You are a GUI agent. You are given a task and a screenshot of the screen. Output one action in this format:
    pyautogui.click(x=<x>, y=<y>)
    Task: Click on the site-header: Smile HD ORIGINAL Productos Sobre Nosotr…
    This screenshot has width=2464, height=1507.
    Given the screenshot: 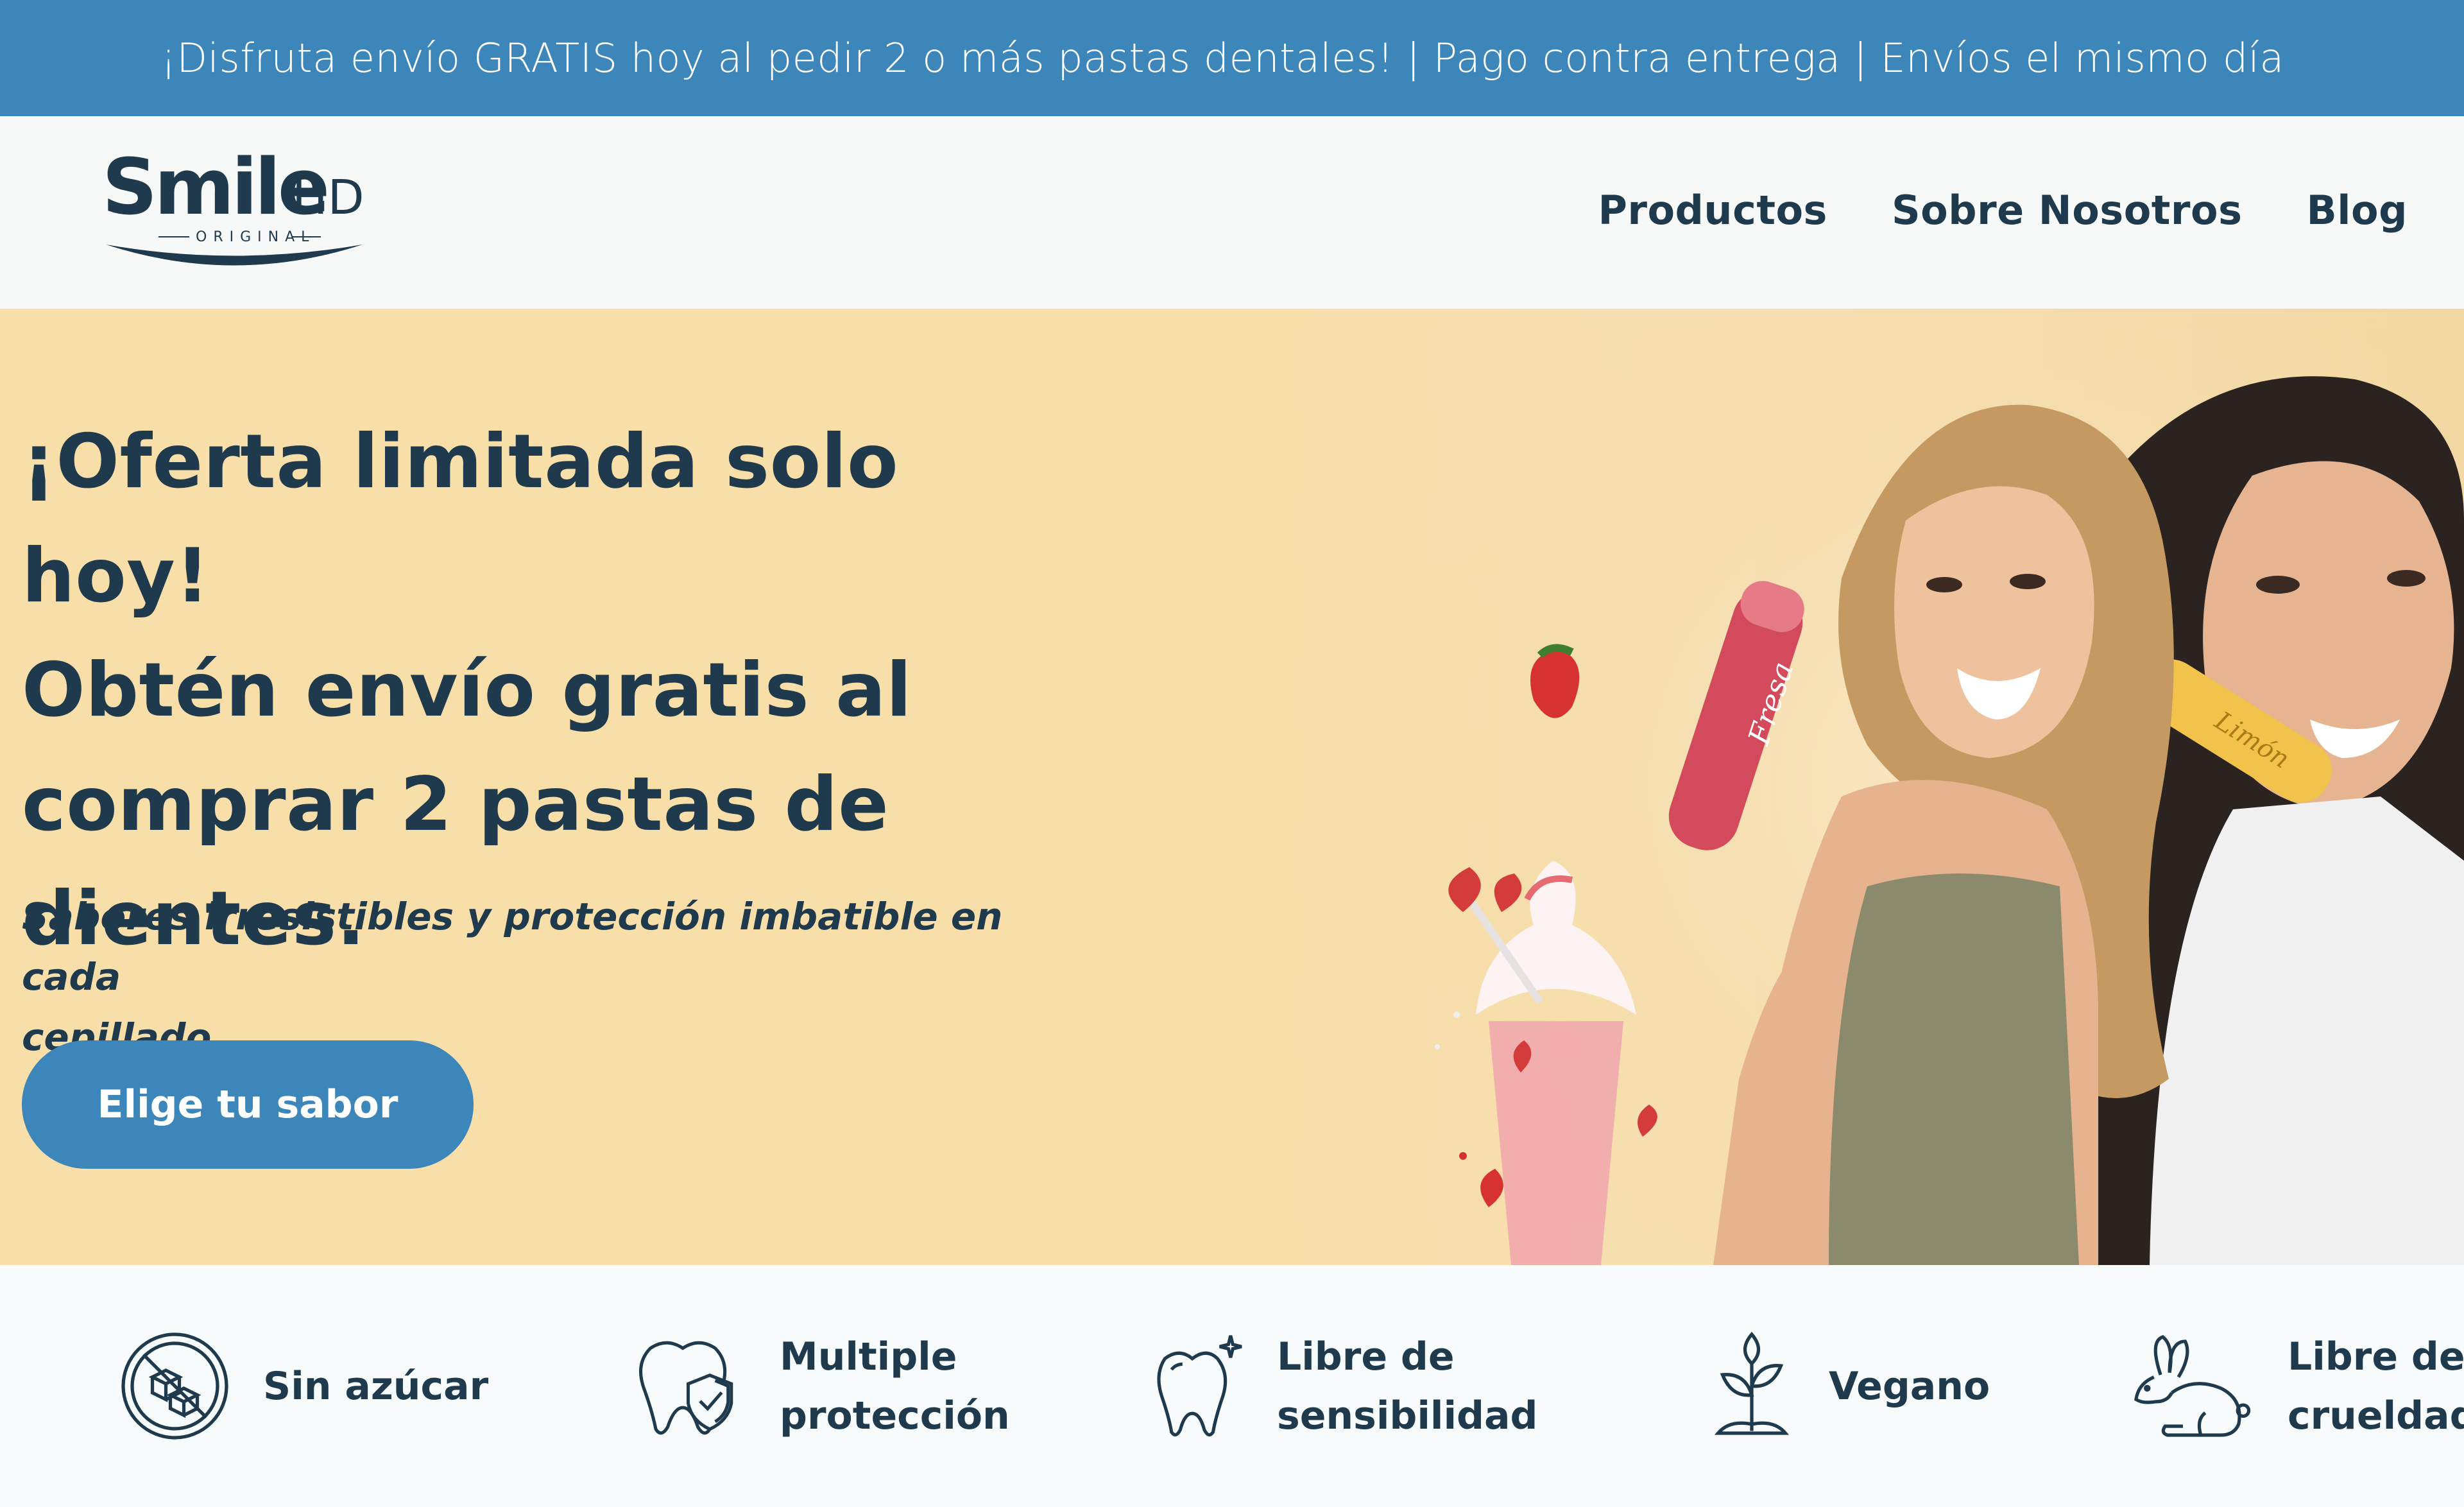 What is the action you would take?
    pyautogui.click(x=1232, y=212)
    